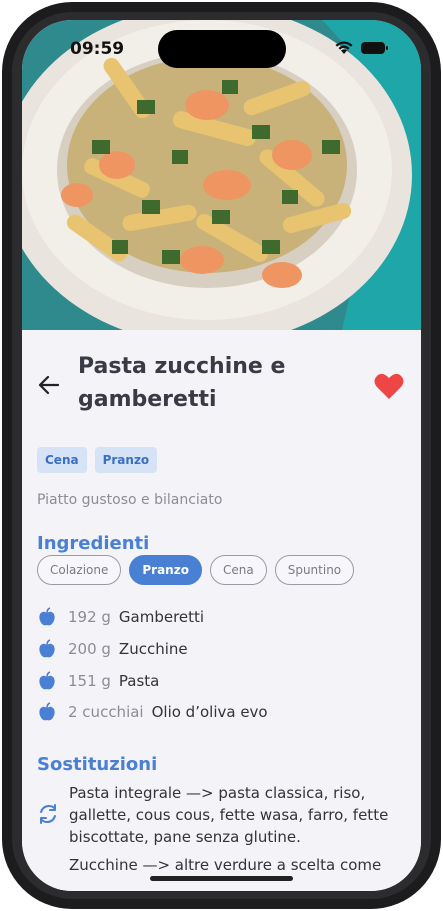 The height and width of the screenshot is (911, 443). I want to click on wifi-icon, so click(344, 47).